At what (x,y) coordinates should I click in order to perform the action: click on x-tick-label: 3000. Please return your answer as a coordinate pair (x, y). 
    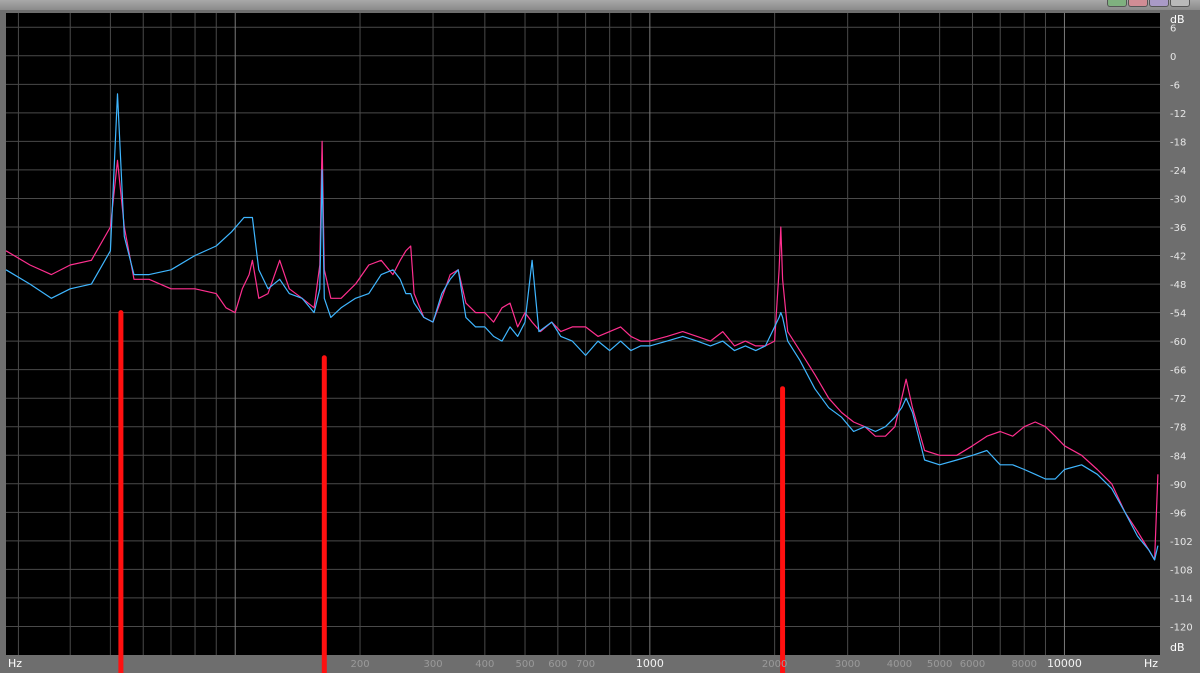
    Looking at the image, I should click on (847, 664).